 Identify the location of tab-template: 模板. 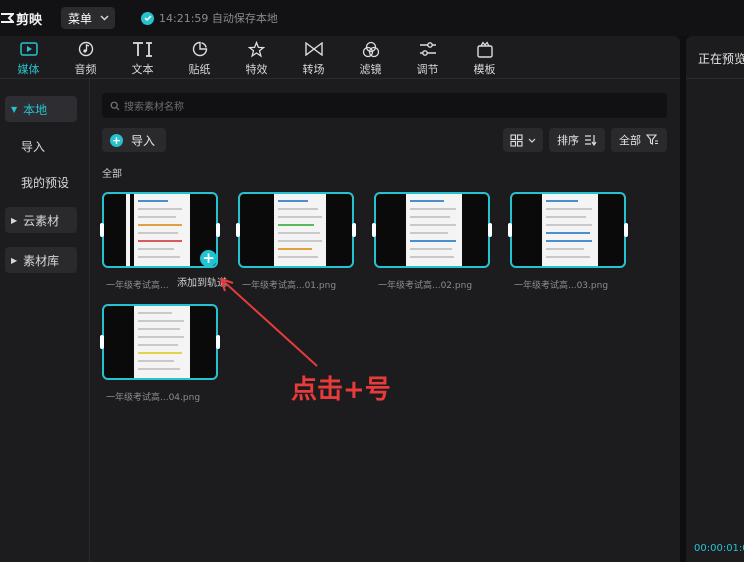
(484, 57).